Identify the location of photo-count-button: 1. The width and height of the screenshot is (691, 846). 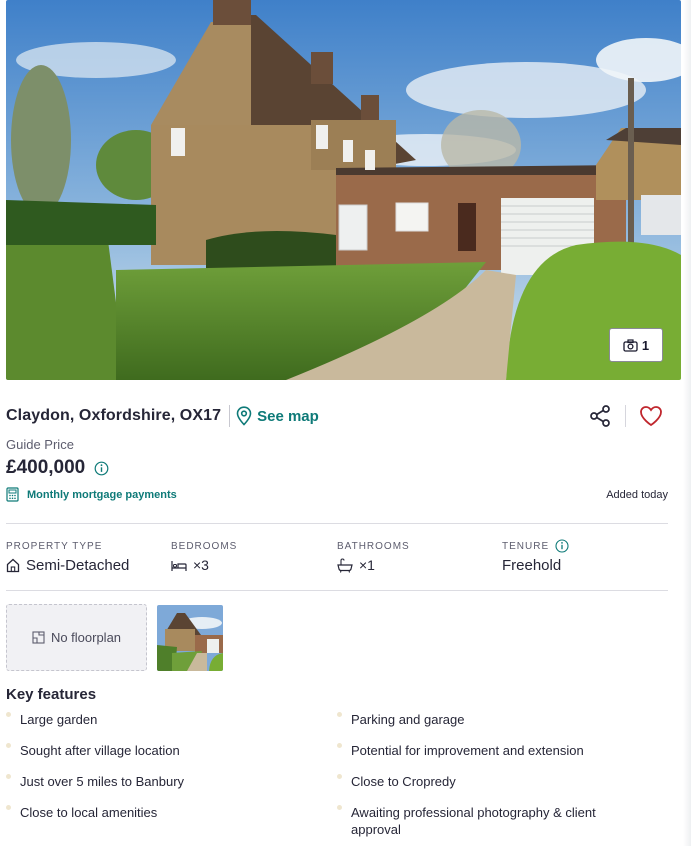
(636, 345).